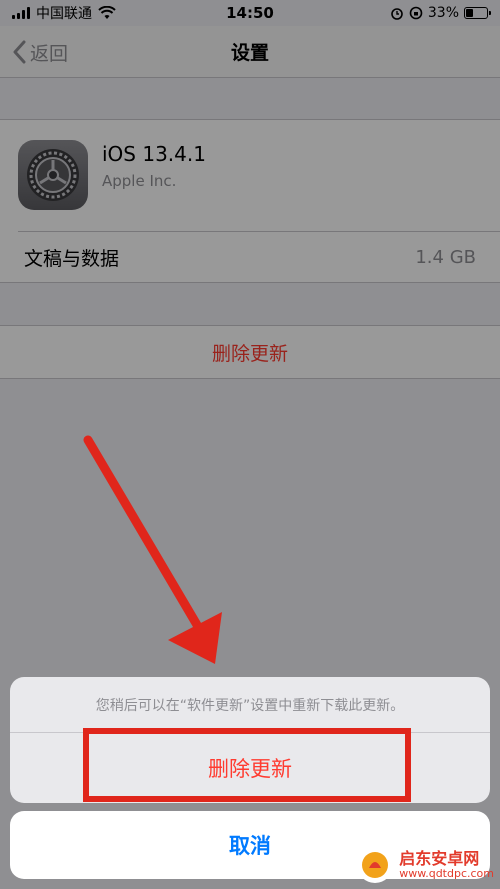 This screenshot has height=889, width=500. I want to click on highlight-box, so click(247, 765).